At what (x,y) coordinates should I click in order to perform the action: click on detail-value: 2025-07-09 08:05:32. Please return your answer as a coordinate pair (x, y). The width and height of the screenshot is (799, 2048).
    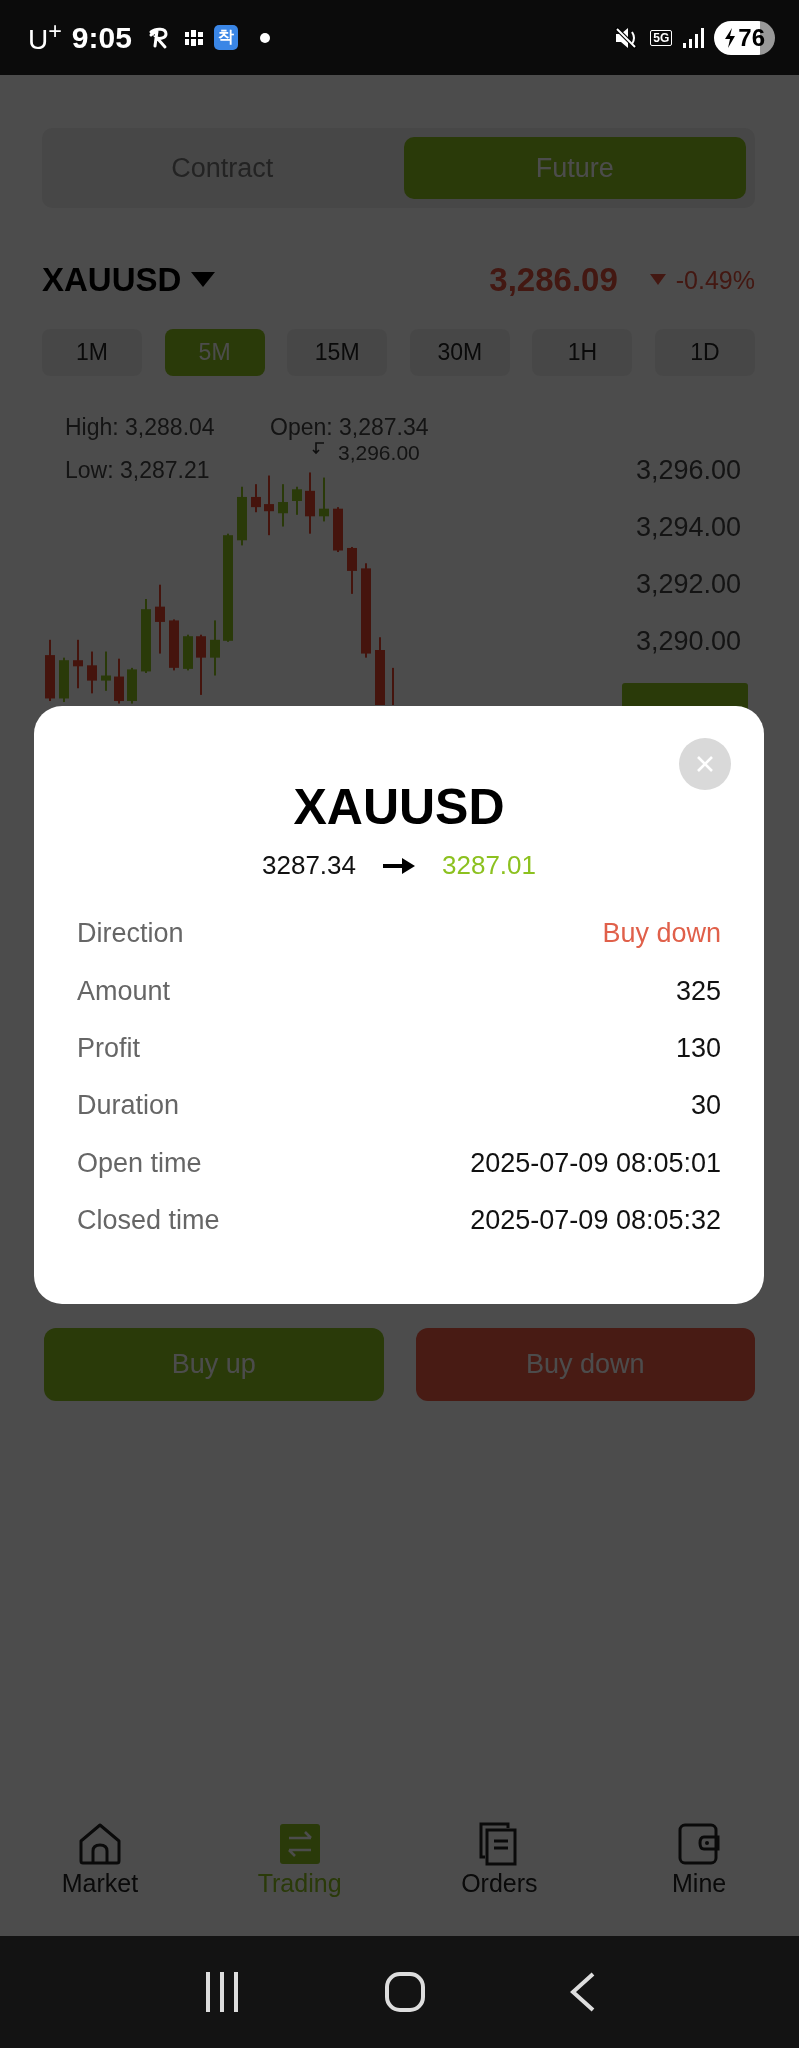
    Looking at the image, I should click on (595, 1221).